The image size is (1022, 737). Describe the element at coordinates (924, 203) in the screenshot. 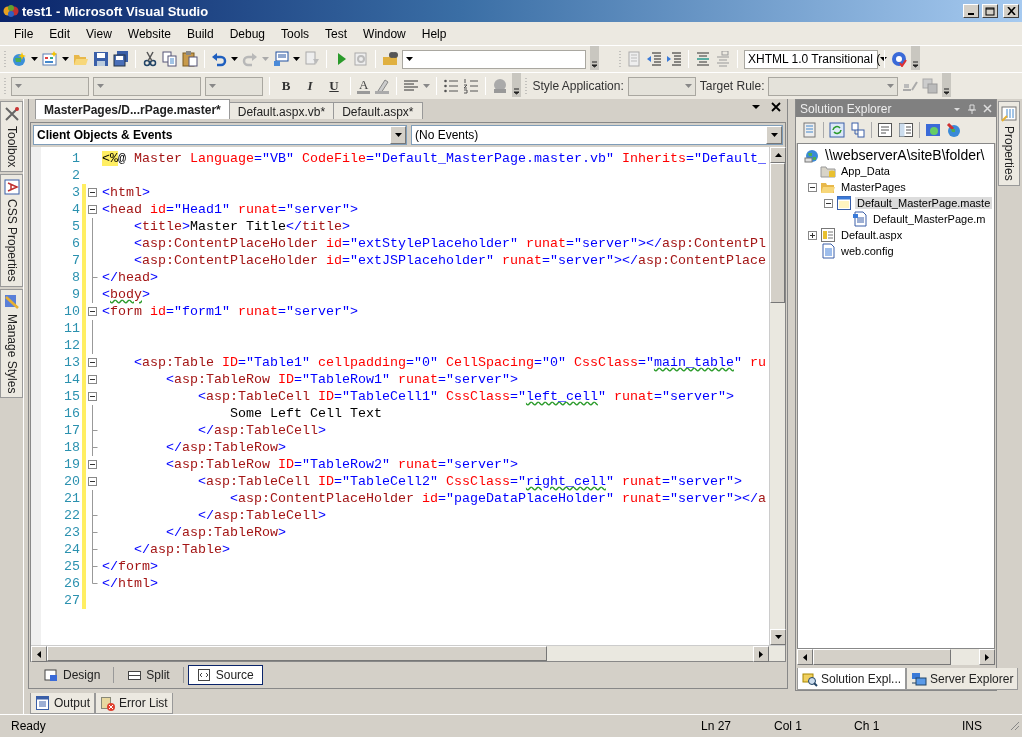

I see `tree-item: Default_MasterPage.maste` at that location.